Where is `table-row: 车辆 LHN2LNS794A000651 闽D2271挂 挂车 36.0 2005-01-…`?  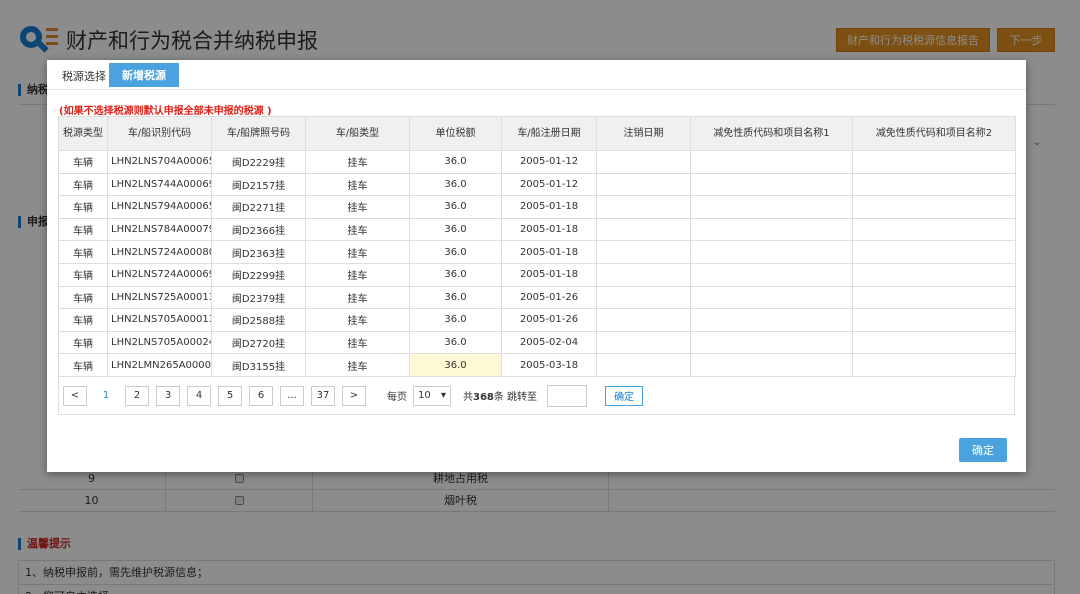
table-row: 车辆 LHN2LNS794A000651 闽D2271挂 挂车 36.0 2005-01-… is located at coordinates (537, 207).